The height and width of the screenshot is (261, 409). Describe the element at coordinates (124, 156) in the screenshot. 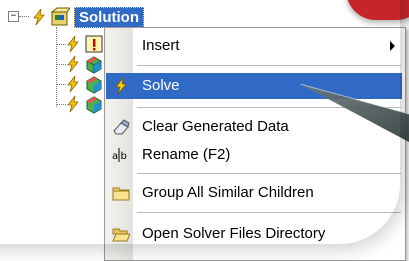

I see `svg-text: b` at that location.